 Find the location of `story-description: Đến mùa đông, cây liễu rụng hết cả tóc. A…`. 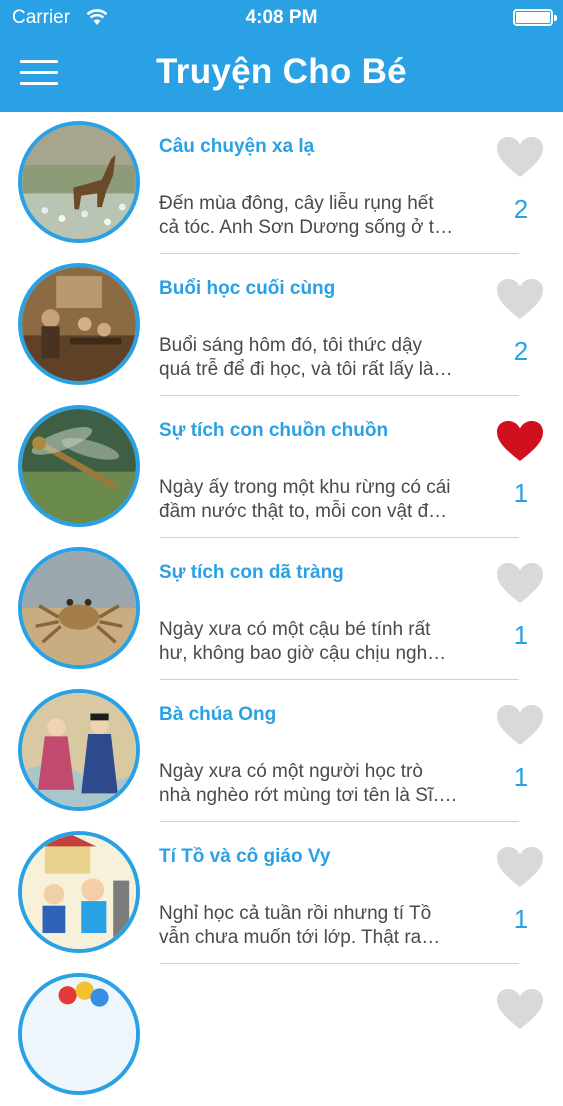

story-description: Đến mùa đông, cây liễu rụng hết cả tóc. A… is located at coordinates (306, 215).